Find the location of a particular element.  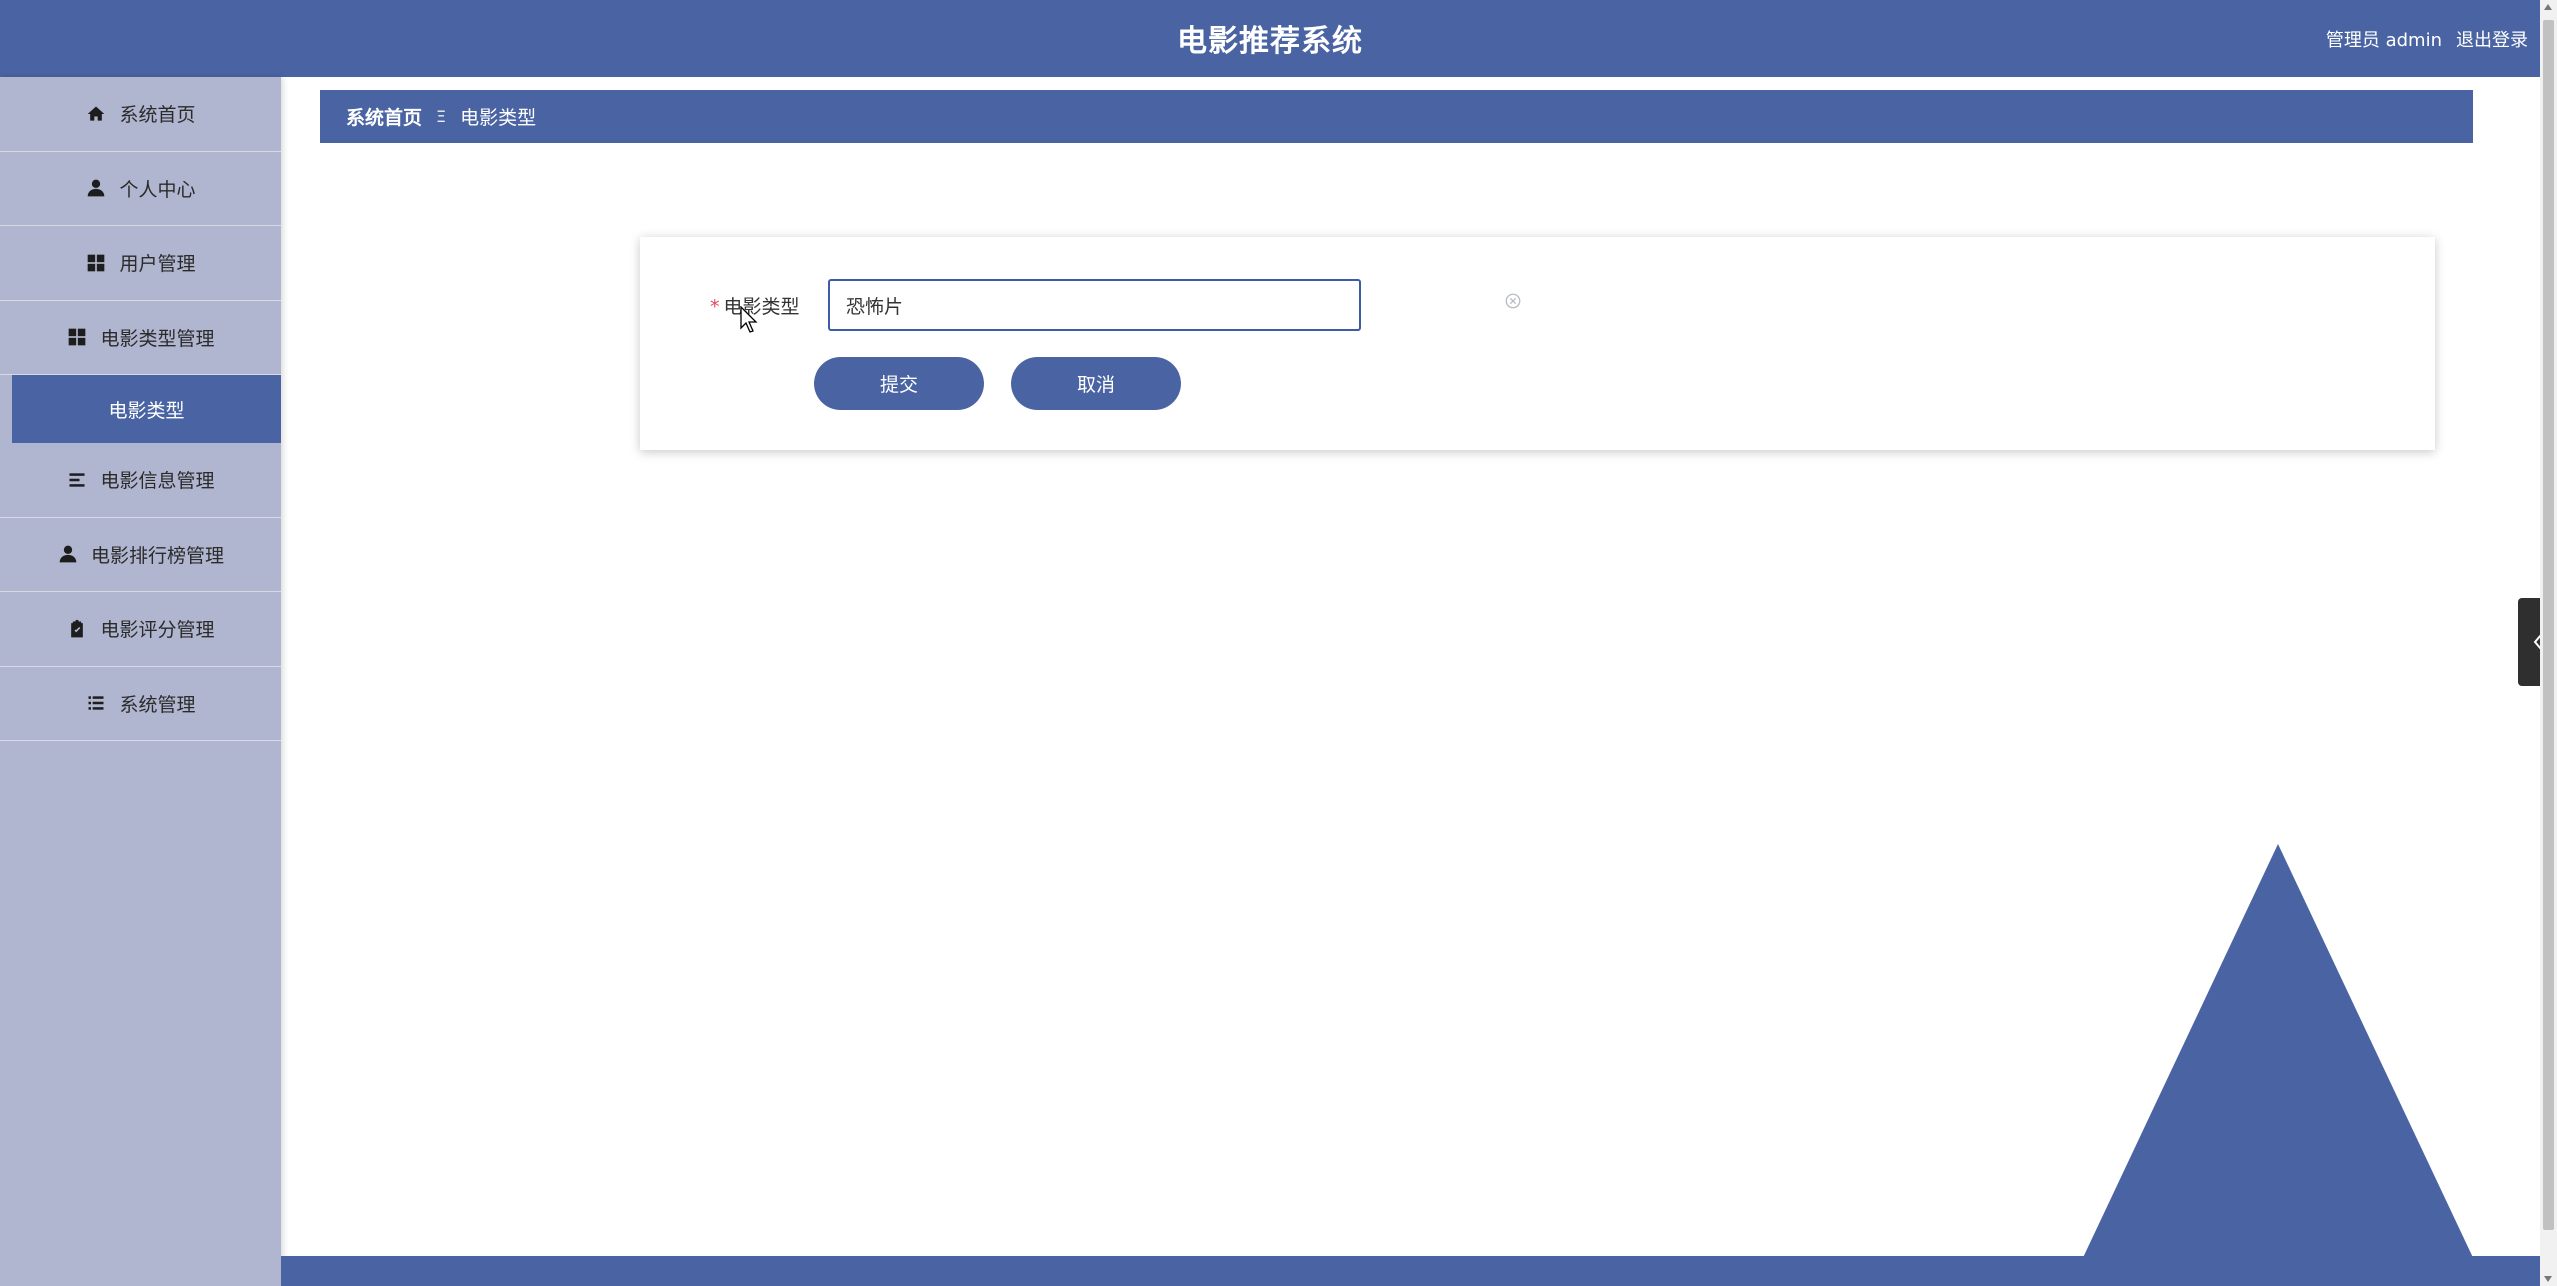

sidebar-item-system-mgmt: 系统管理 is located at coordinates (140, 704).